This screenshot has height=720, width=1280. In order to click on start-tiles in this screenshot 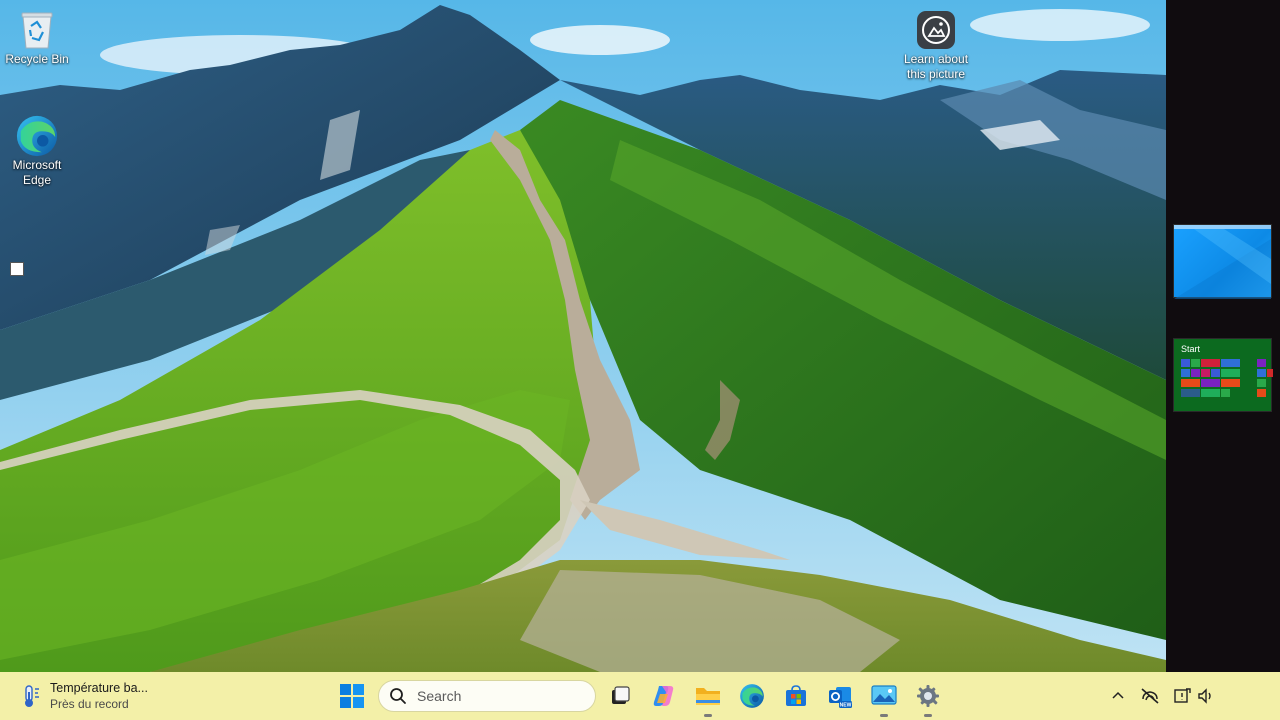, I will do `click(1227, 381)`.